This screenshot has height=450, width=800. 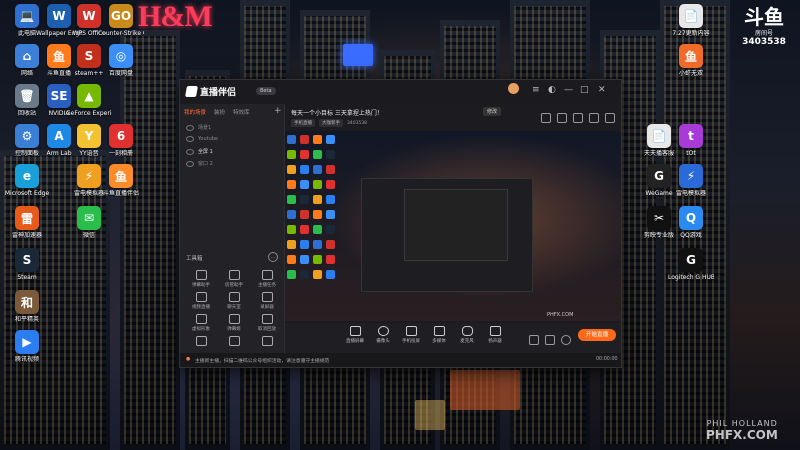 I want to click on screen-capture-button: 直播屏幕, so click(x=355, y=335).